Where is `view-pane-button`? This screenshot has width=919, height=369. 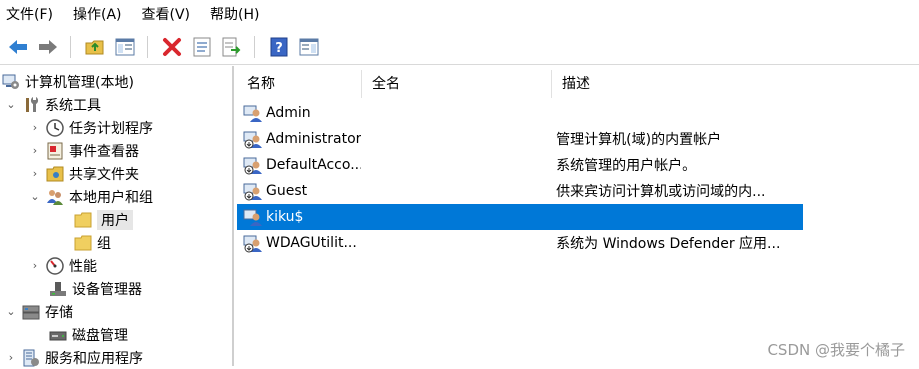
view-pane-button is located at coordinates (309, 47).